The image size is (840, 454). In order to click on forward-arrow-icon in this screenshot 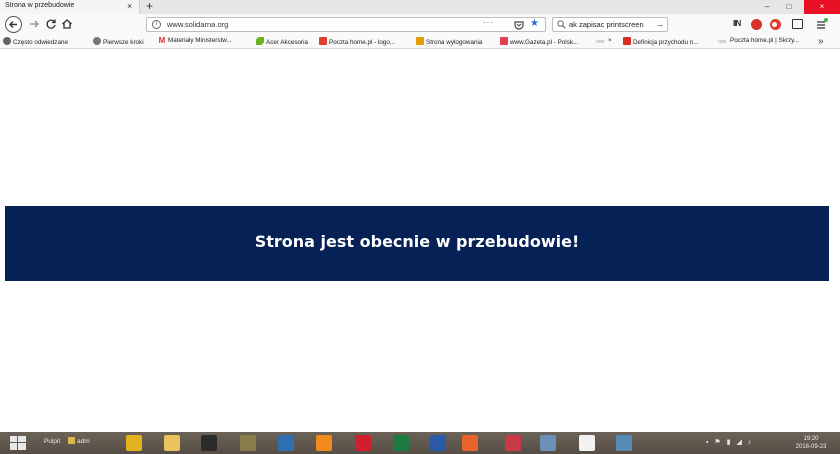, I will do `click(34, 24)`.